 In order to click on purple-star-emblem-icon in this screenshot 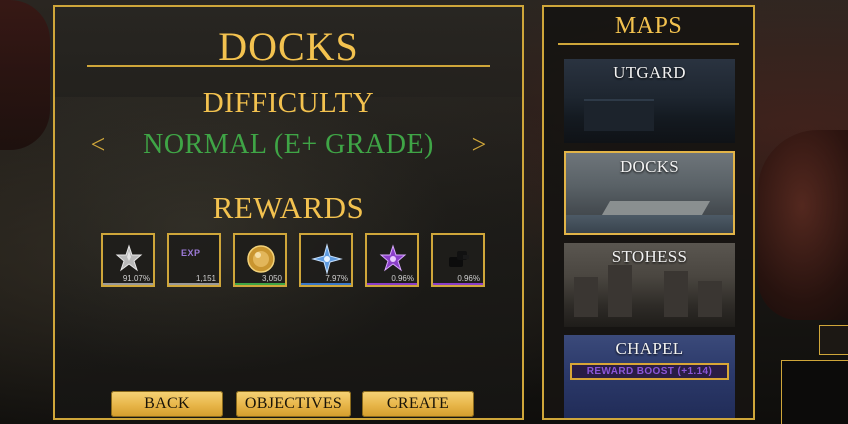, I will do `click(393, 258)`.